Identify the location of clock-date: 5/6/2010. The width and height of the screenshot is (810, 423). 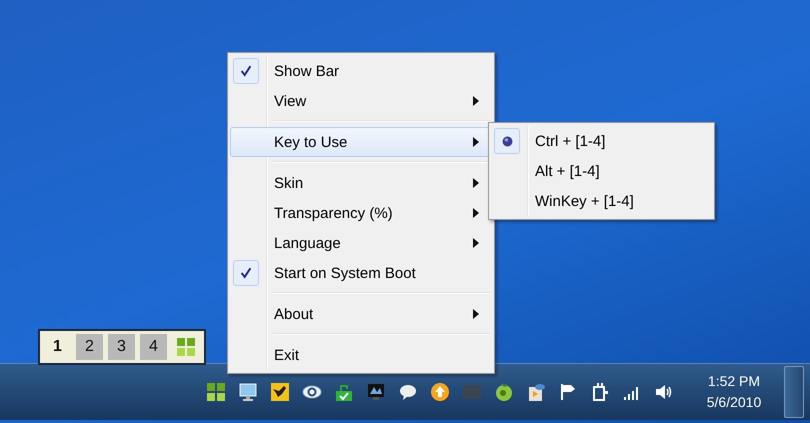
(734, 402).